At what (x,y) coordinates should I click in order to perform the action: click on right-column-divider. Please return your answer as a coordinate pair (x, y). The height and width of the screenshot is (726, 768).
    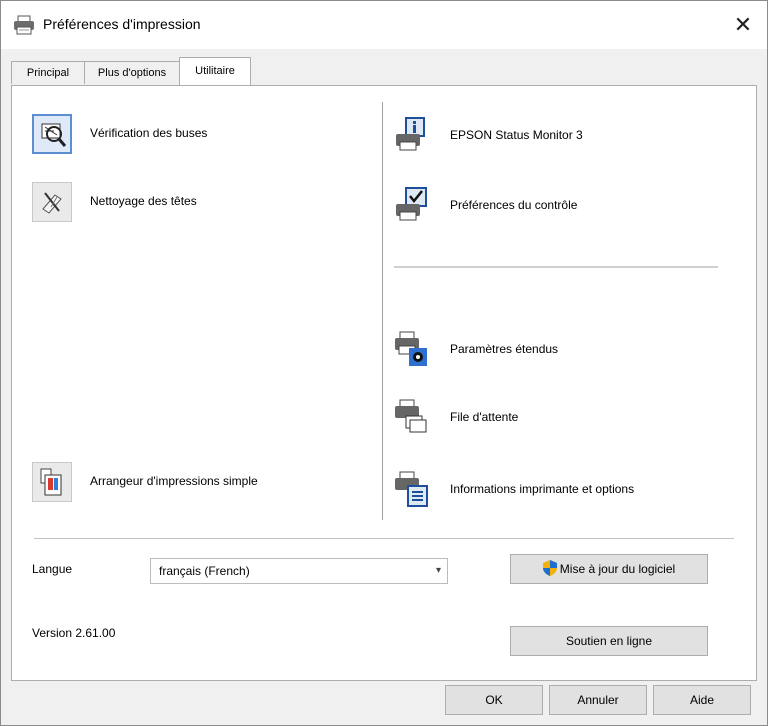
    Looking at the image, I should click on (556, 267).